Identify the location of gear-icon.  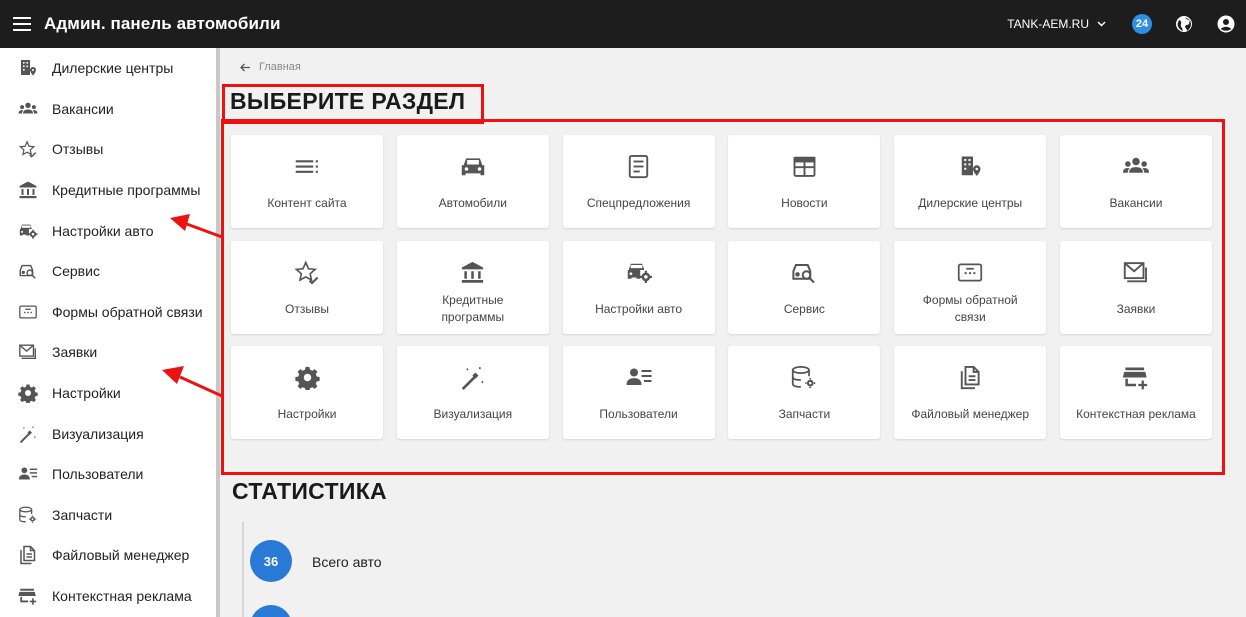
(28, 393).